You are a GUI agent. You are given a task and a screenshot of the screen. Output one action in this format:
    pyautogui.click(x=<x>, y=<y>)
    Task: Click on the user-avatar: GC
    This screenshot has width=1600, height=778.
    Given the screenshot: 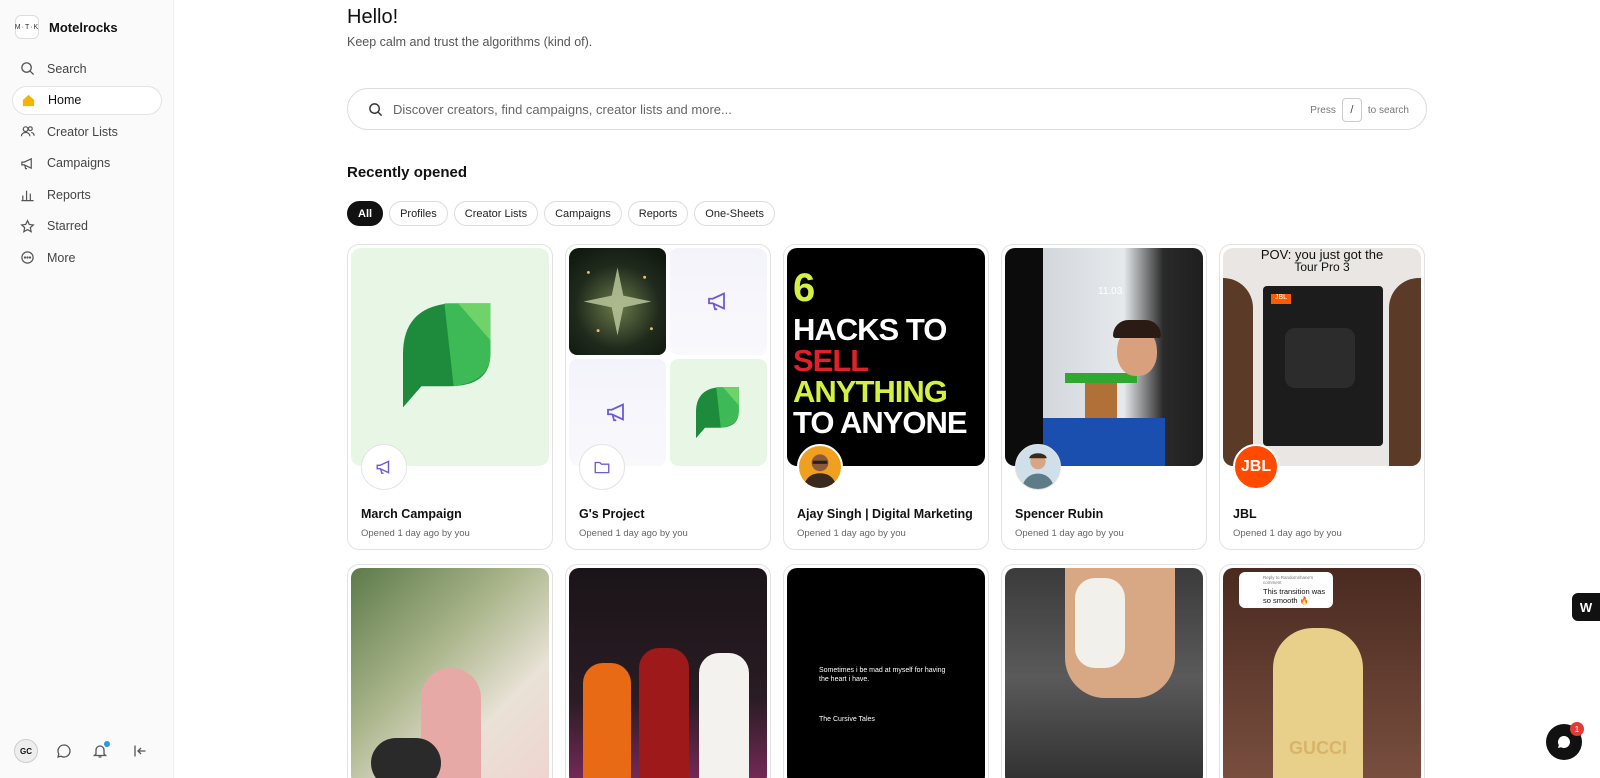 What is the action you would take?
    pyautogui.click(x=26, y=751)
    